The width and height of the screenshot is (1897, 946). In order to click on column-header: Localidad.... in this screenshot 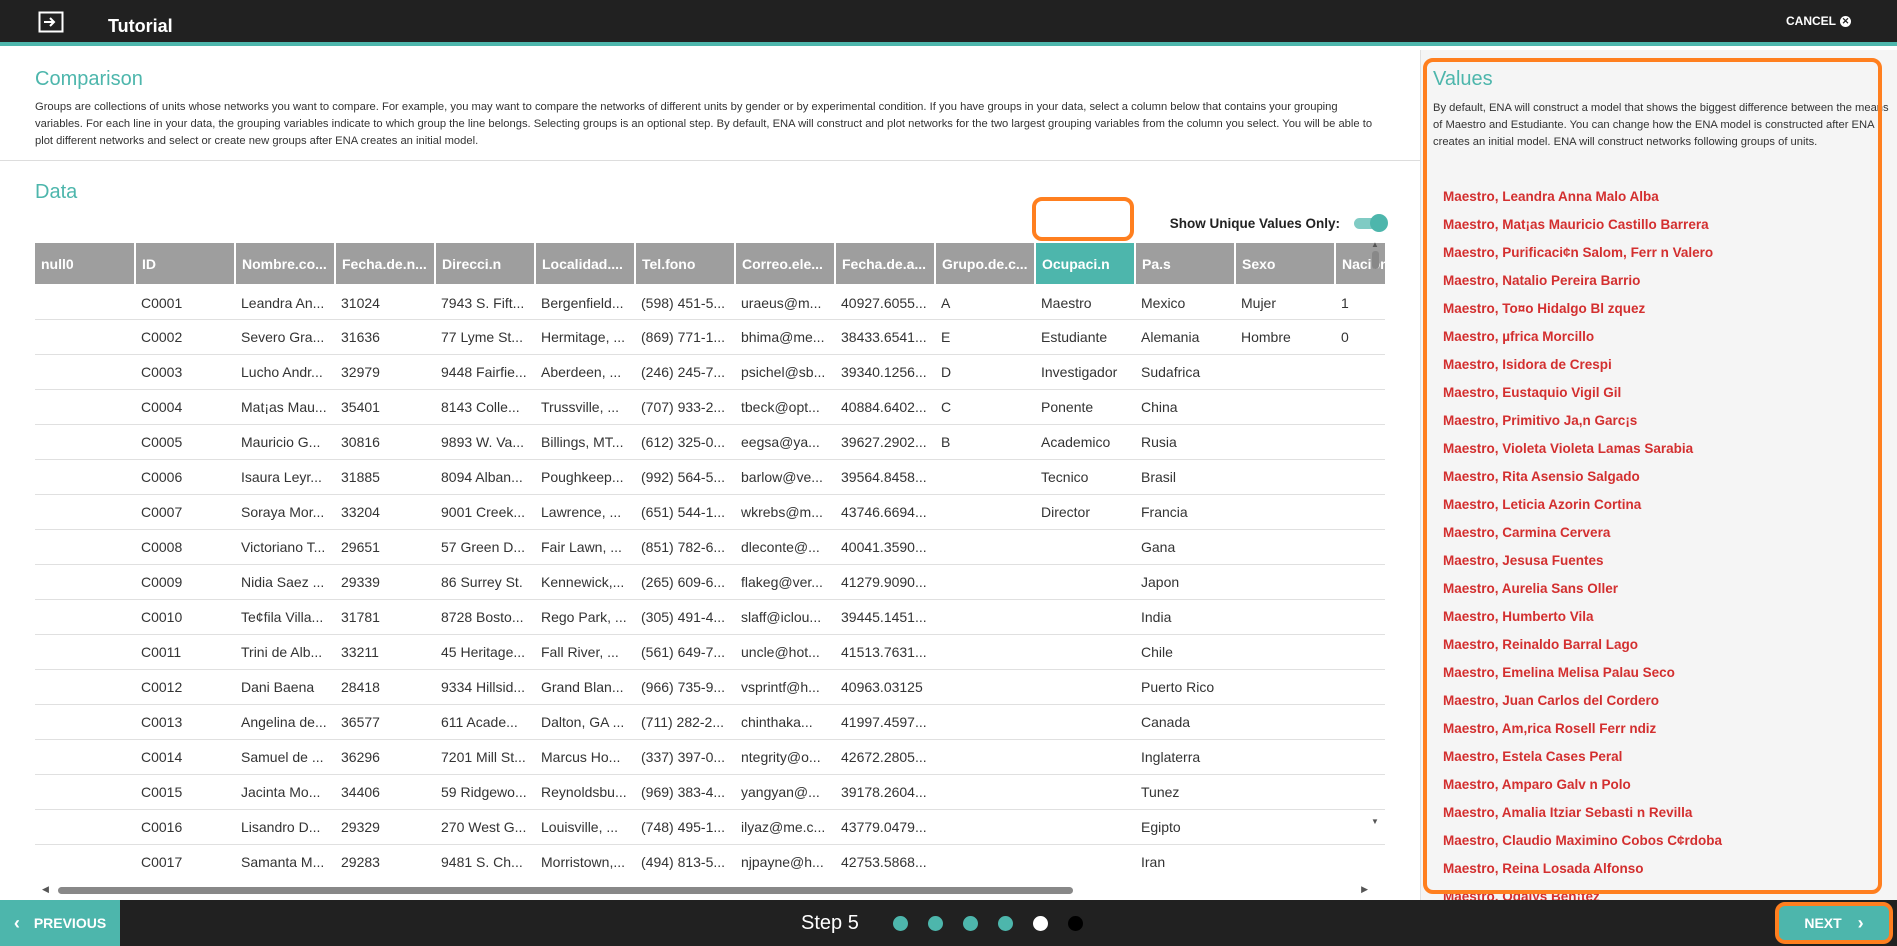, I will do `click(585, 263)`.